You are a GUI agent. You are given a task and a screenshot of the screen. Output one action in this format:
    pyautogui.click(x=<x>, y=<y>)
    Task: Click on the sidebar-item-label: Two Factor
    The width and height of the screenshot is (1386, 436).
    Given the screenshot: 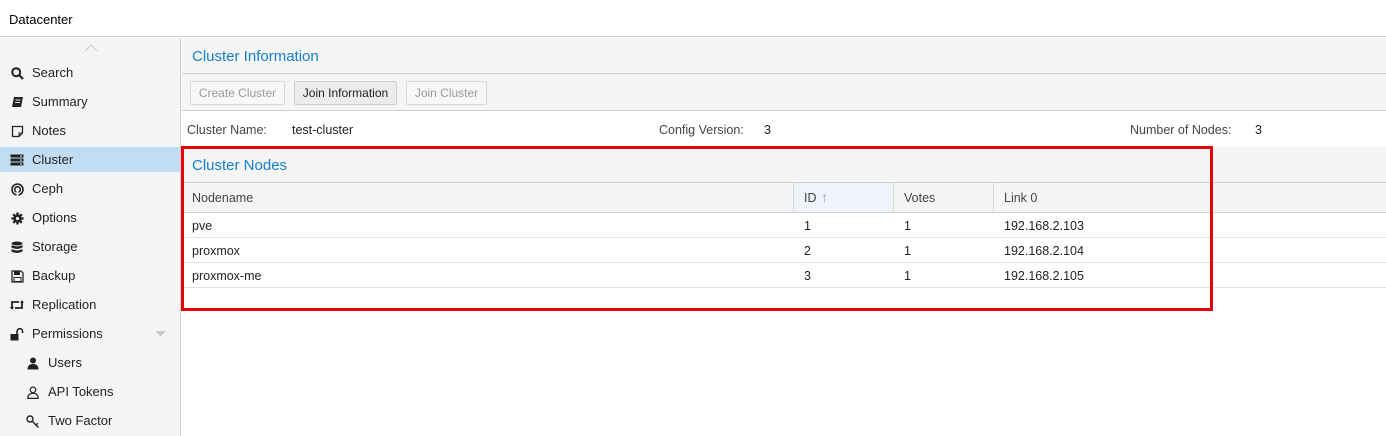 What is the action you would take?
    pyautogui.click(x=80, y=420)
    